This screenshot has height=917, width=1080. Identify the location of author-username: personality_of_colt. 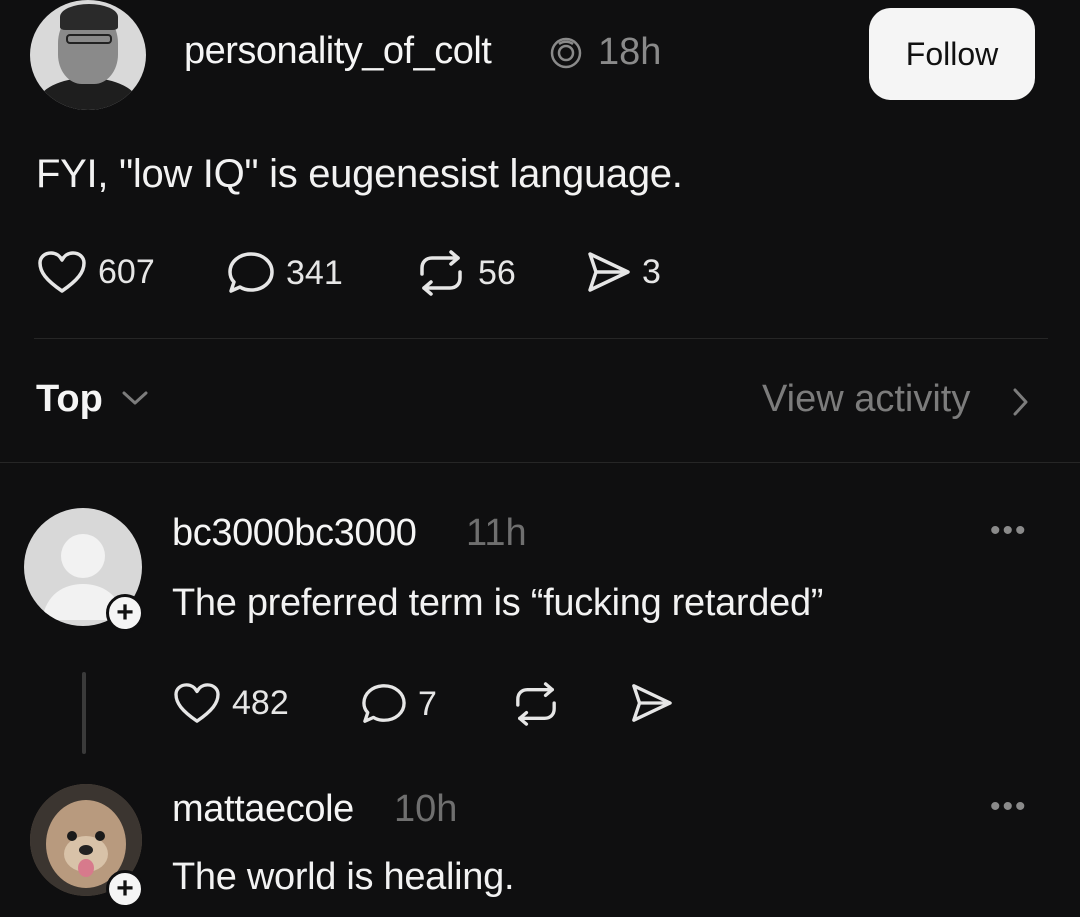
(338, 51).